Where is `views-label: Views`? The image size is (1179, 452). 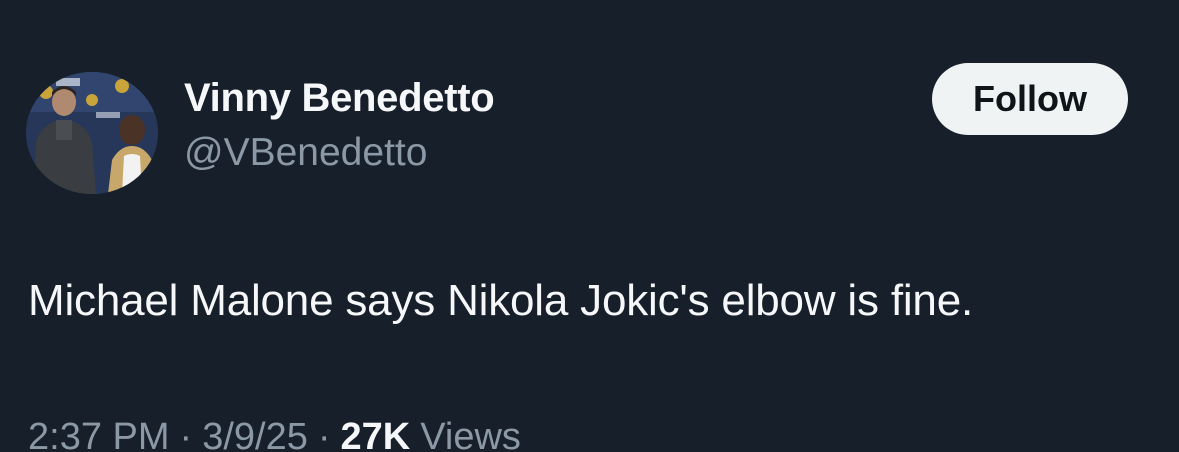
views-label: Views is located at coordinates (470, 434).